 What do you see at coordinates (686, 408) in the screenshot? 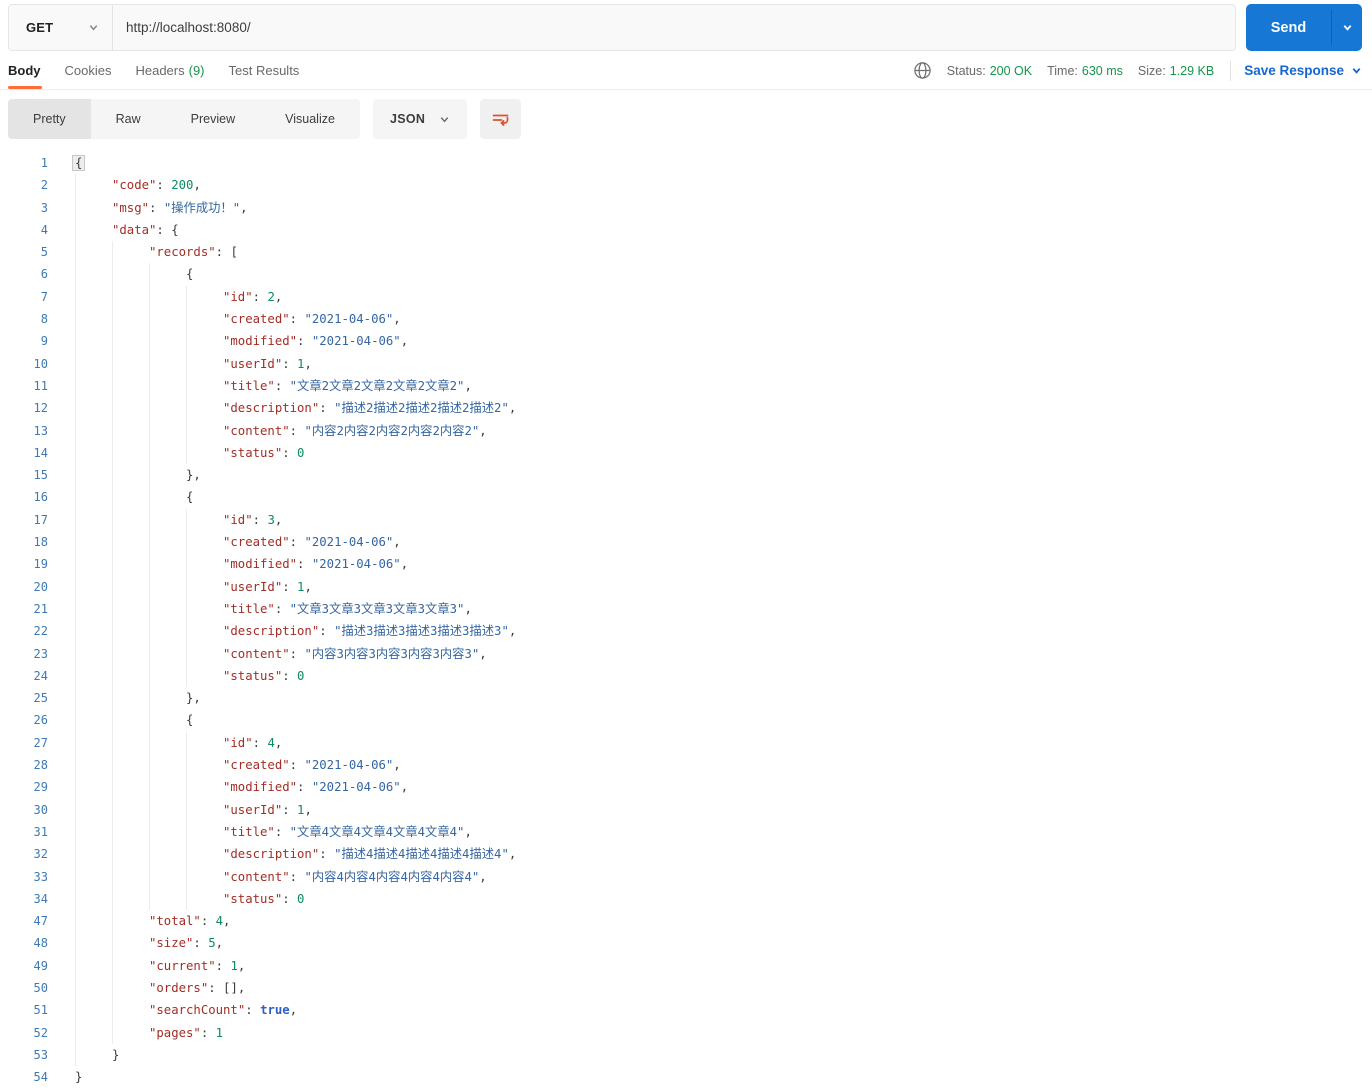
I see `code-line: 12 "description": "描述2描述2描述2描述2描述2",` at bounding box center [686, 408].